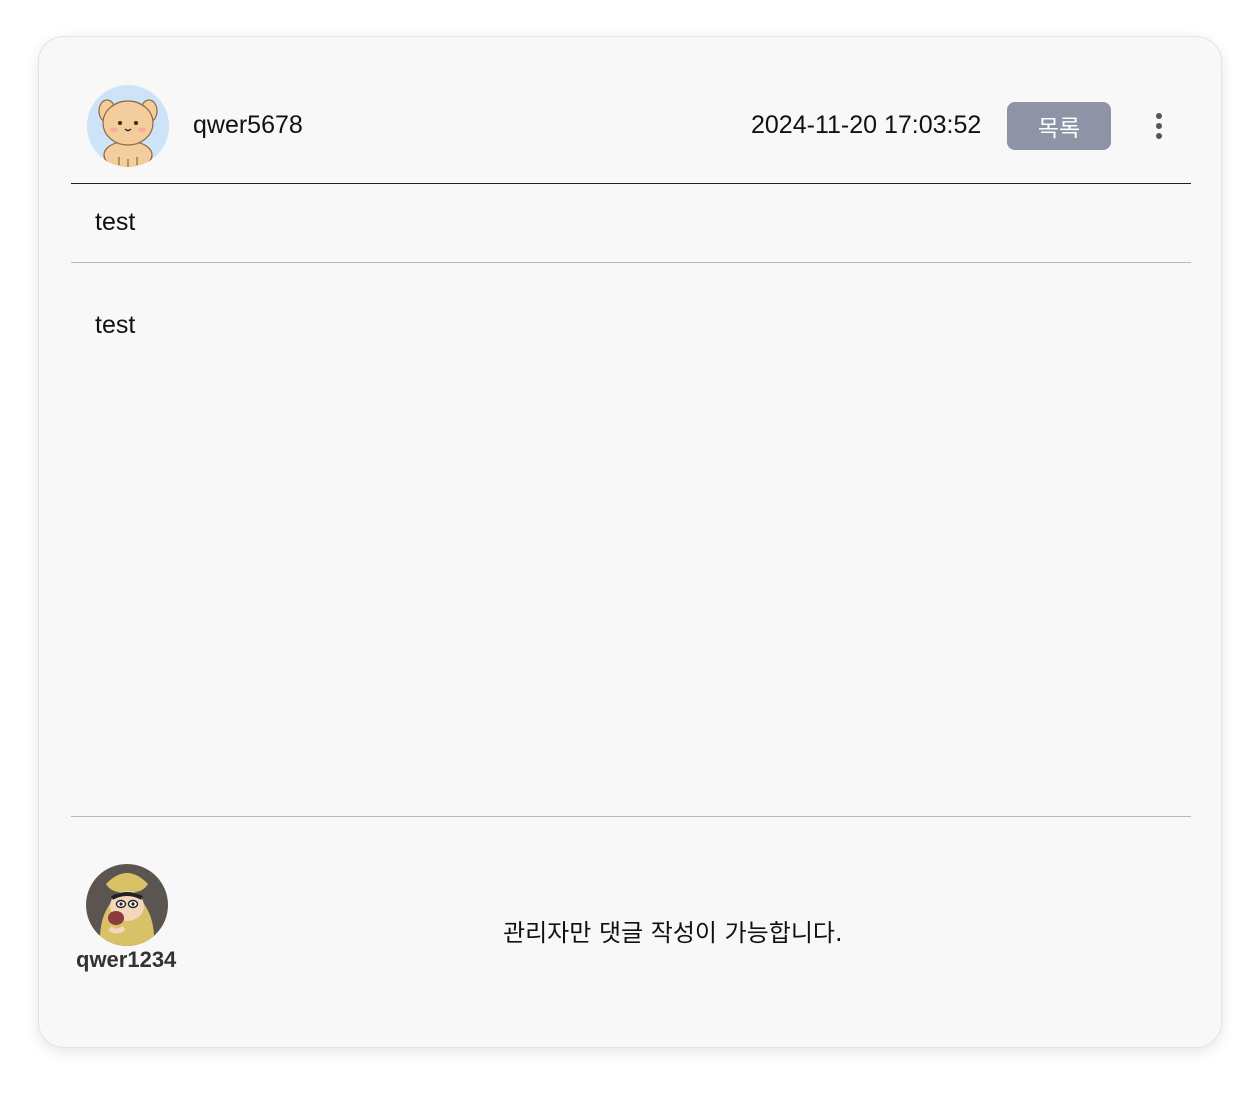 This screenshot has width=1258, height=1096. I want to click on cartoon-kid-avatar-icon, so click(127, 905).